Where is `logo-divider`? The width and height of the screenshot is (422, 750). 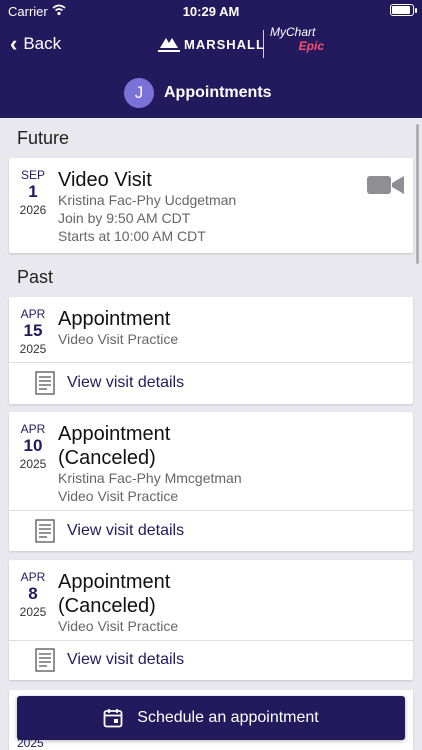 logo-divider is located at coordinates (263, 44).